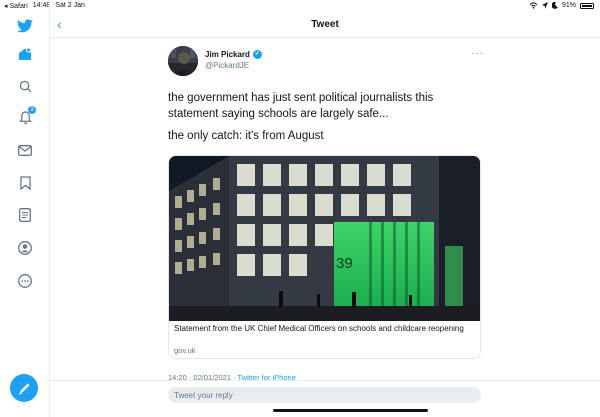  What do you see at coordinates (25, 281) in the screenshot?
I see `more-icon` at bounding box center [25, 281].